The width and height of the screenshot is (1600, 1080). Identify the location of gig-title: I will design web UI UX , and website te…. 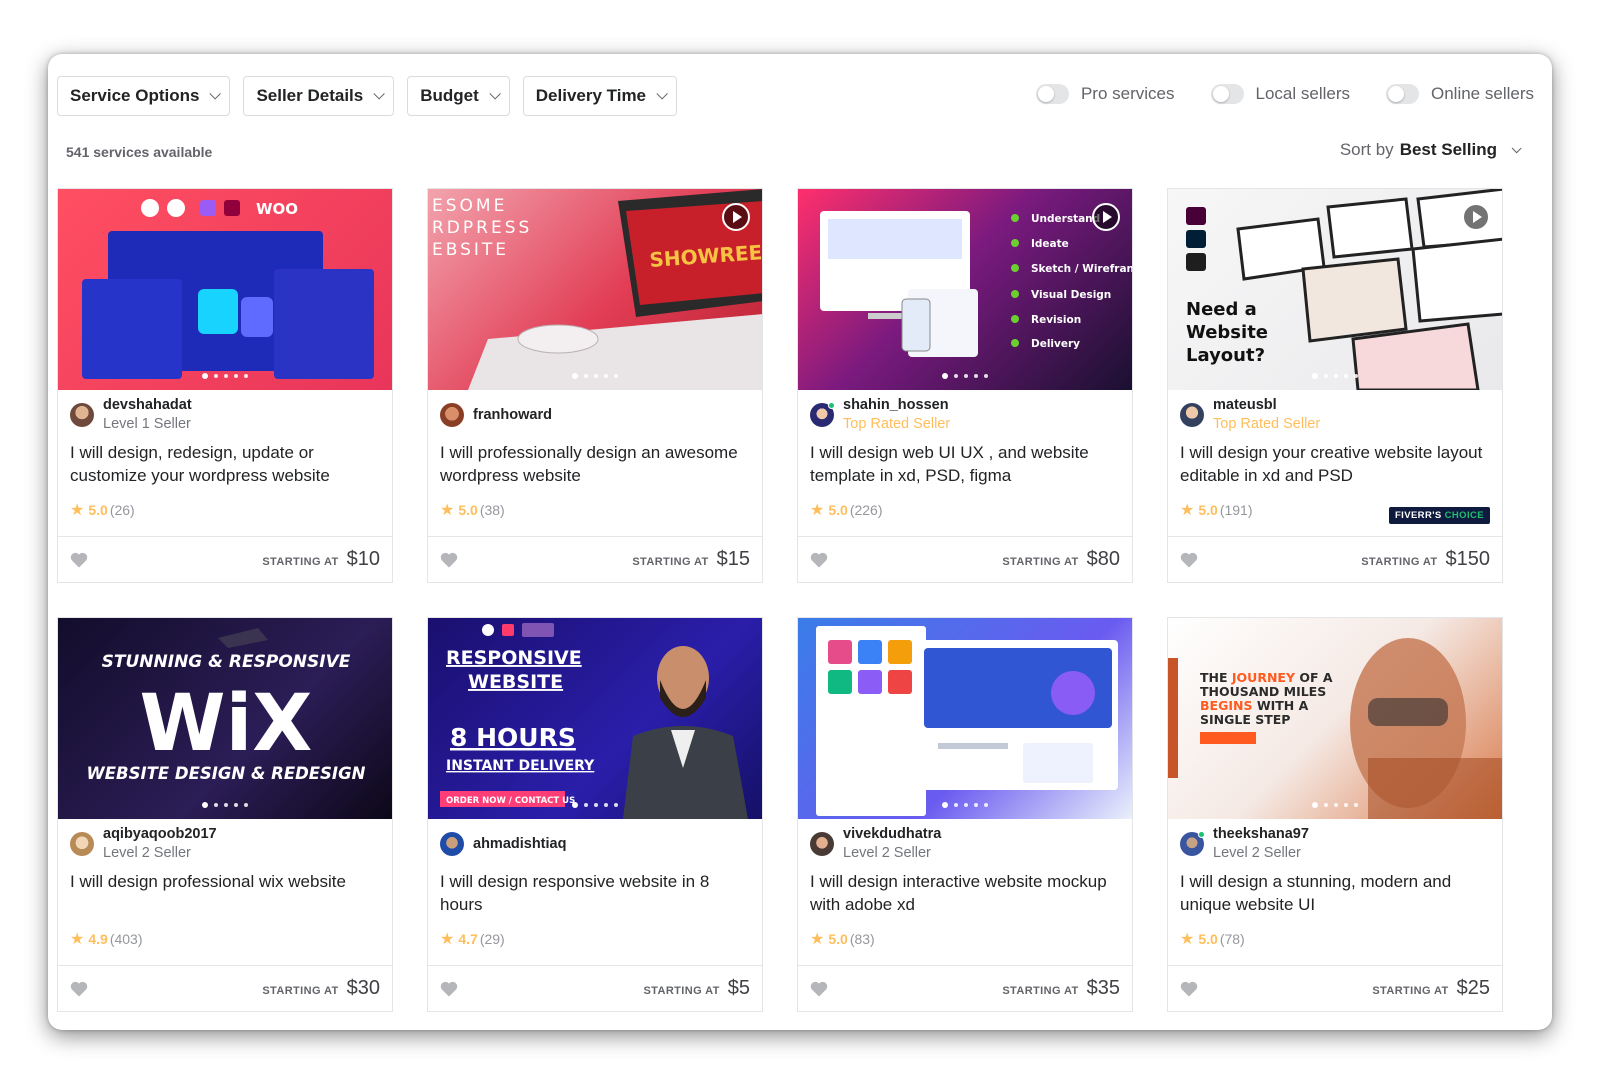
(965, 469).